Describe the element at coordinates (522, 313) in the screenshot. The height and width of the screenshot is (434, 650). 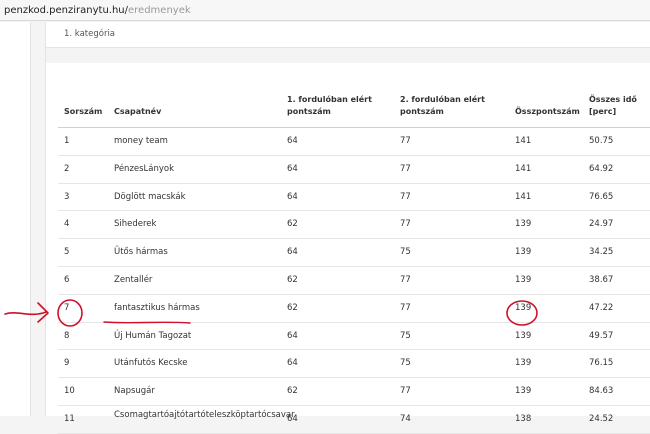
I see `total-circle-annotation` at that location.